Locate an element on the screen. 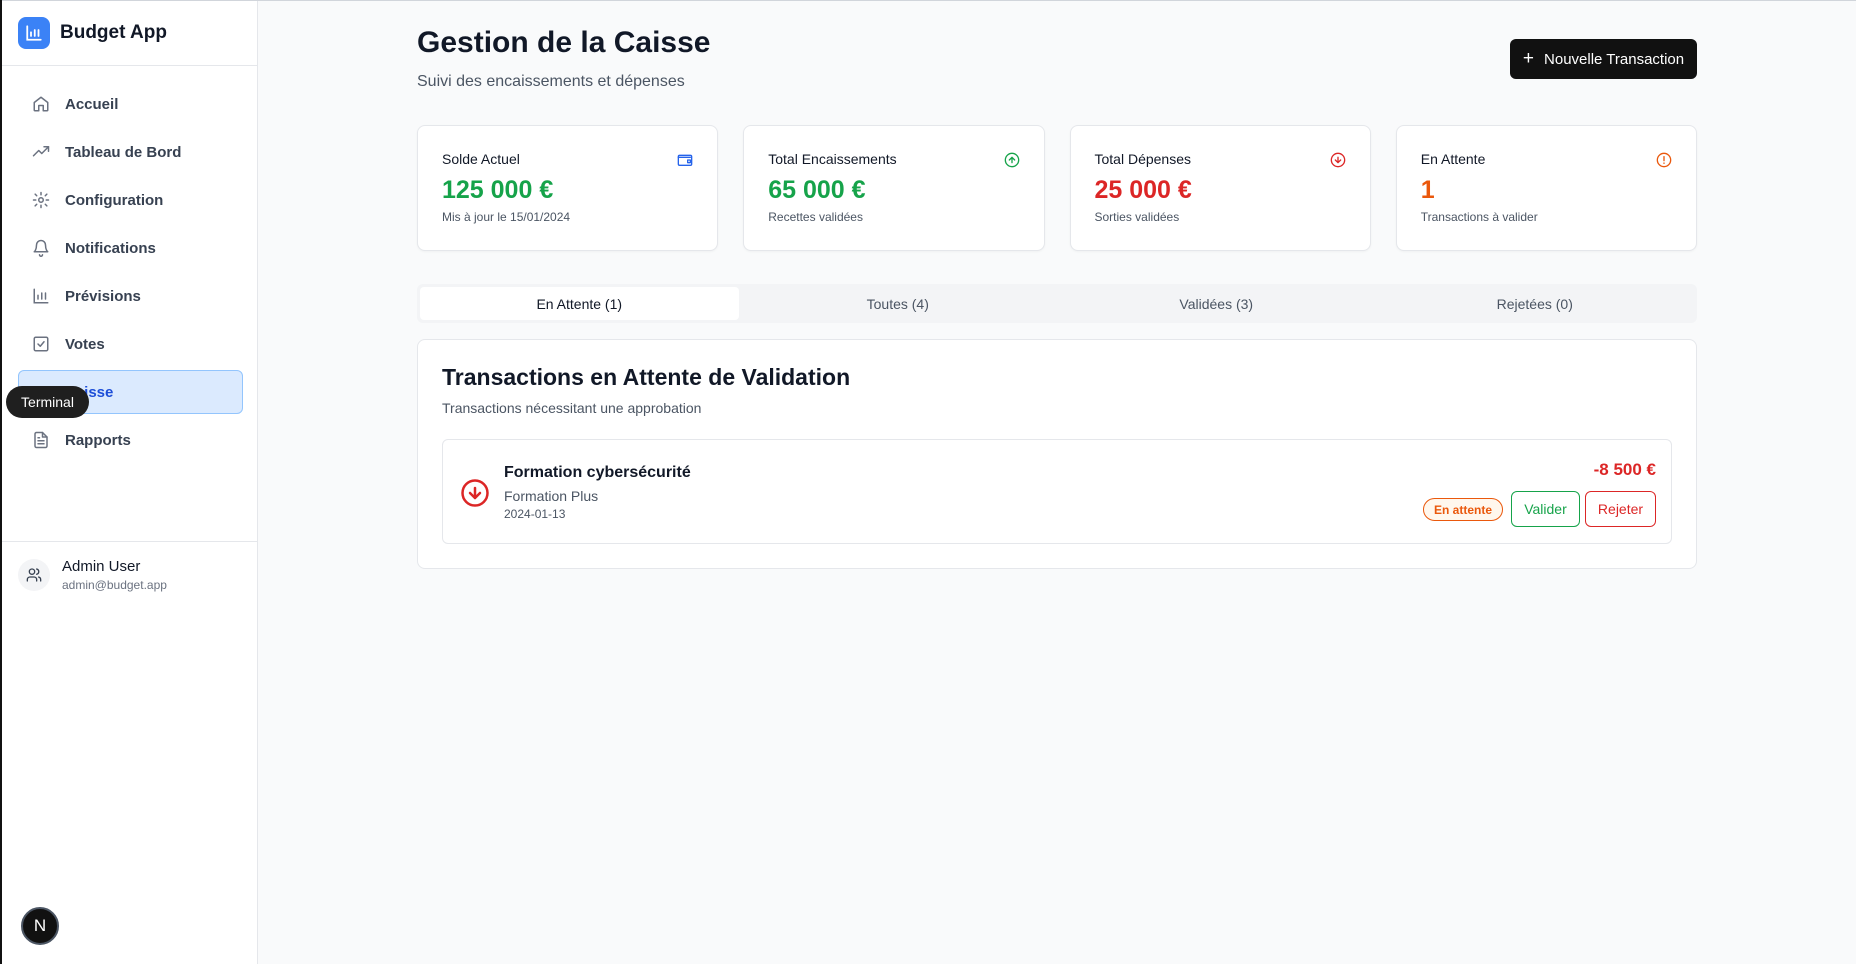 The height and width of the screenshot is (964, 1856). transaction-amount: -8 500 € is located at coordinates (1624, 469).